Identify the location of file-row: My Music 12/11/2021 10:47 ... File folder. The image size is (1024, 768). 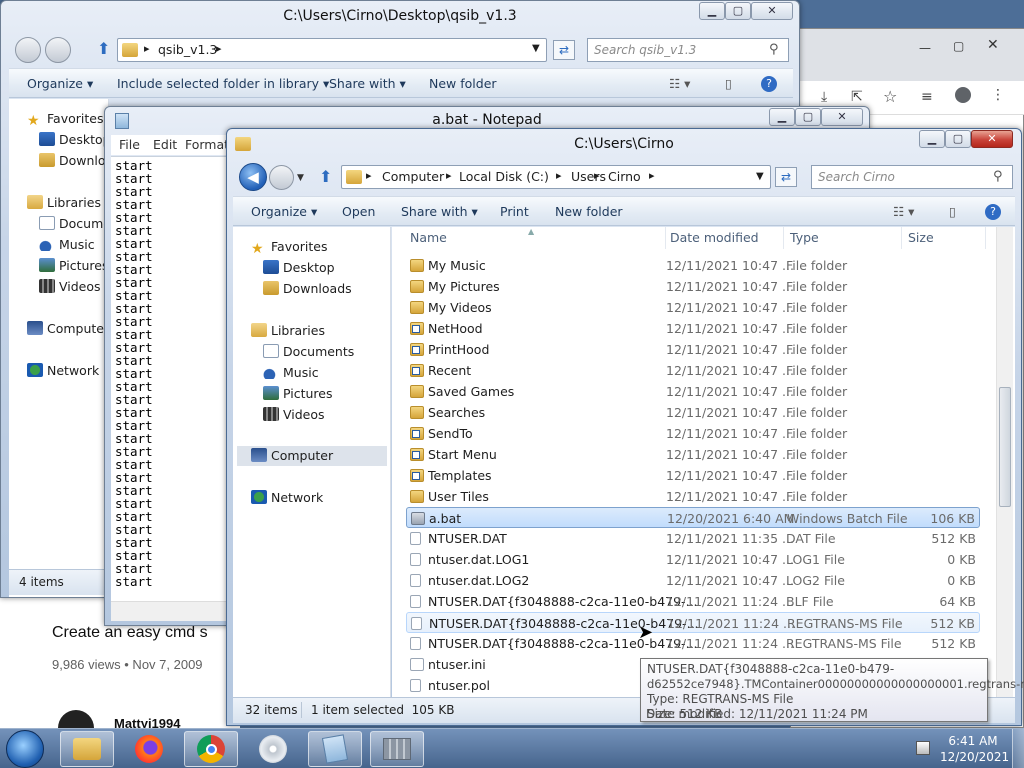
(693, 265).